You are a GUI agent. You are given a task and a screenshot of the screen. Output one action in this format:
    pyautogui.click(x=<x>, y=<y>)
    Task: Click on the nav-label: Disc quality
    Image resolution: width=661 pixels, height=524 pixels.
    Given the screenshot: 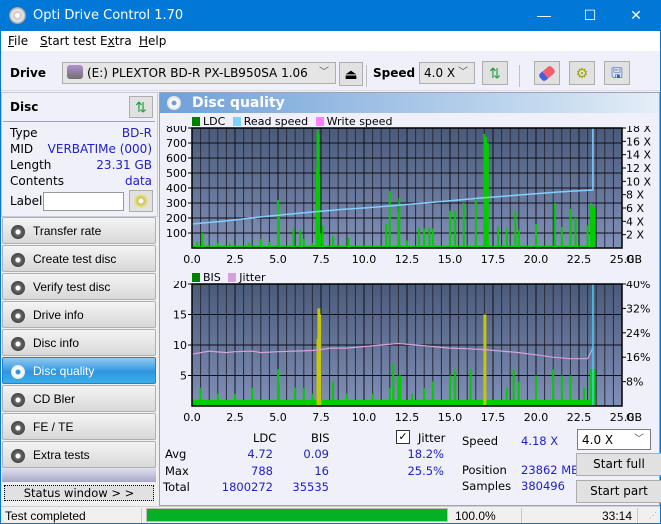 What is the action you would take?
    pyautogui.click(x=64, y=371)
    